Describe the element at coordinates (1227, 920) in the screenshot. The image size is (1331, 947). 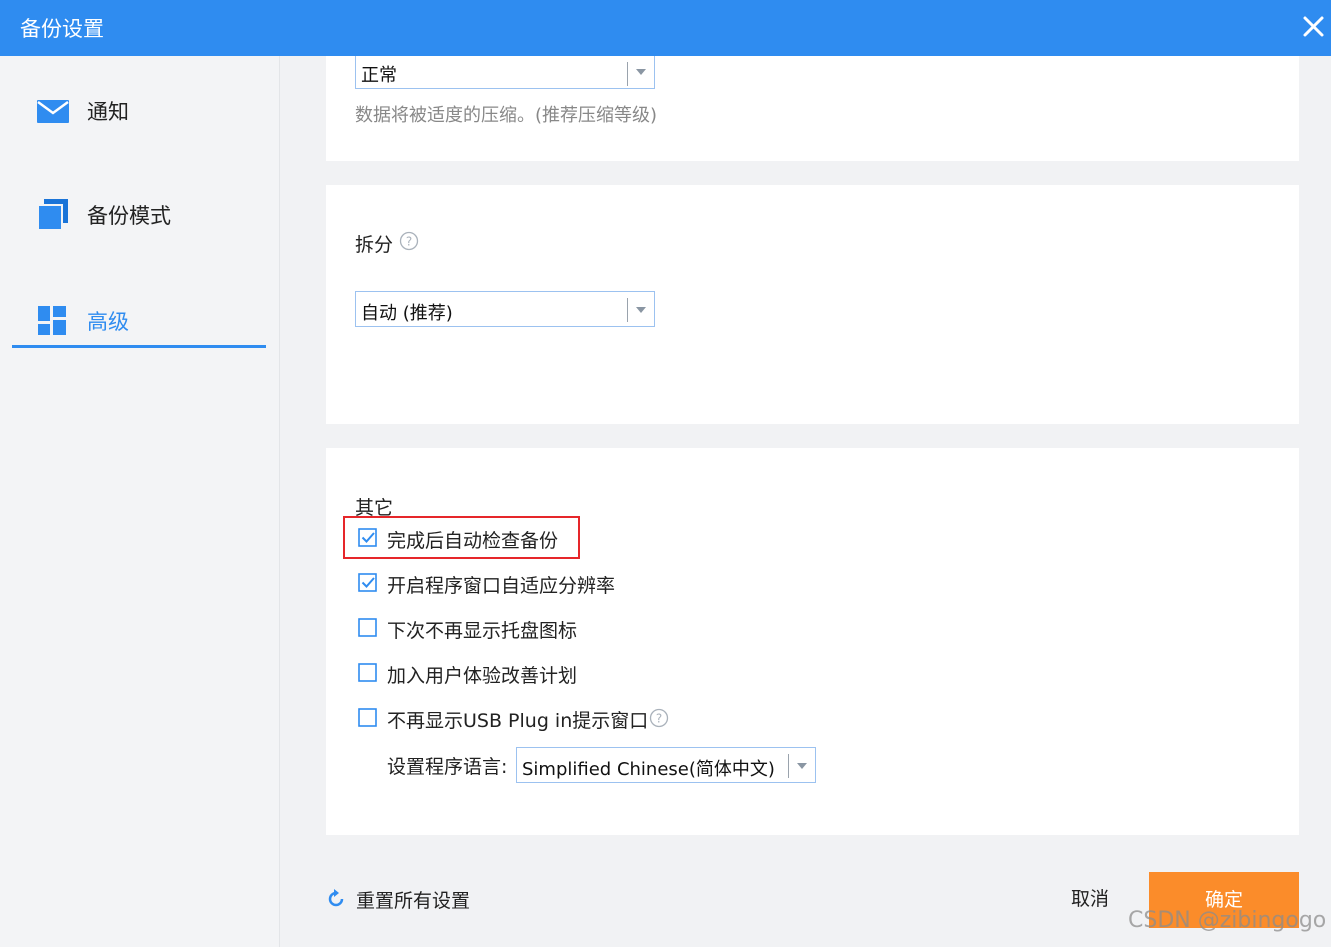
I see `watermark: CSDN @zibingogo` at that location.